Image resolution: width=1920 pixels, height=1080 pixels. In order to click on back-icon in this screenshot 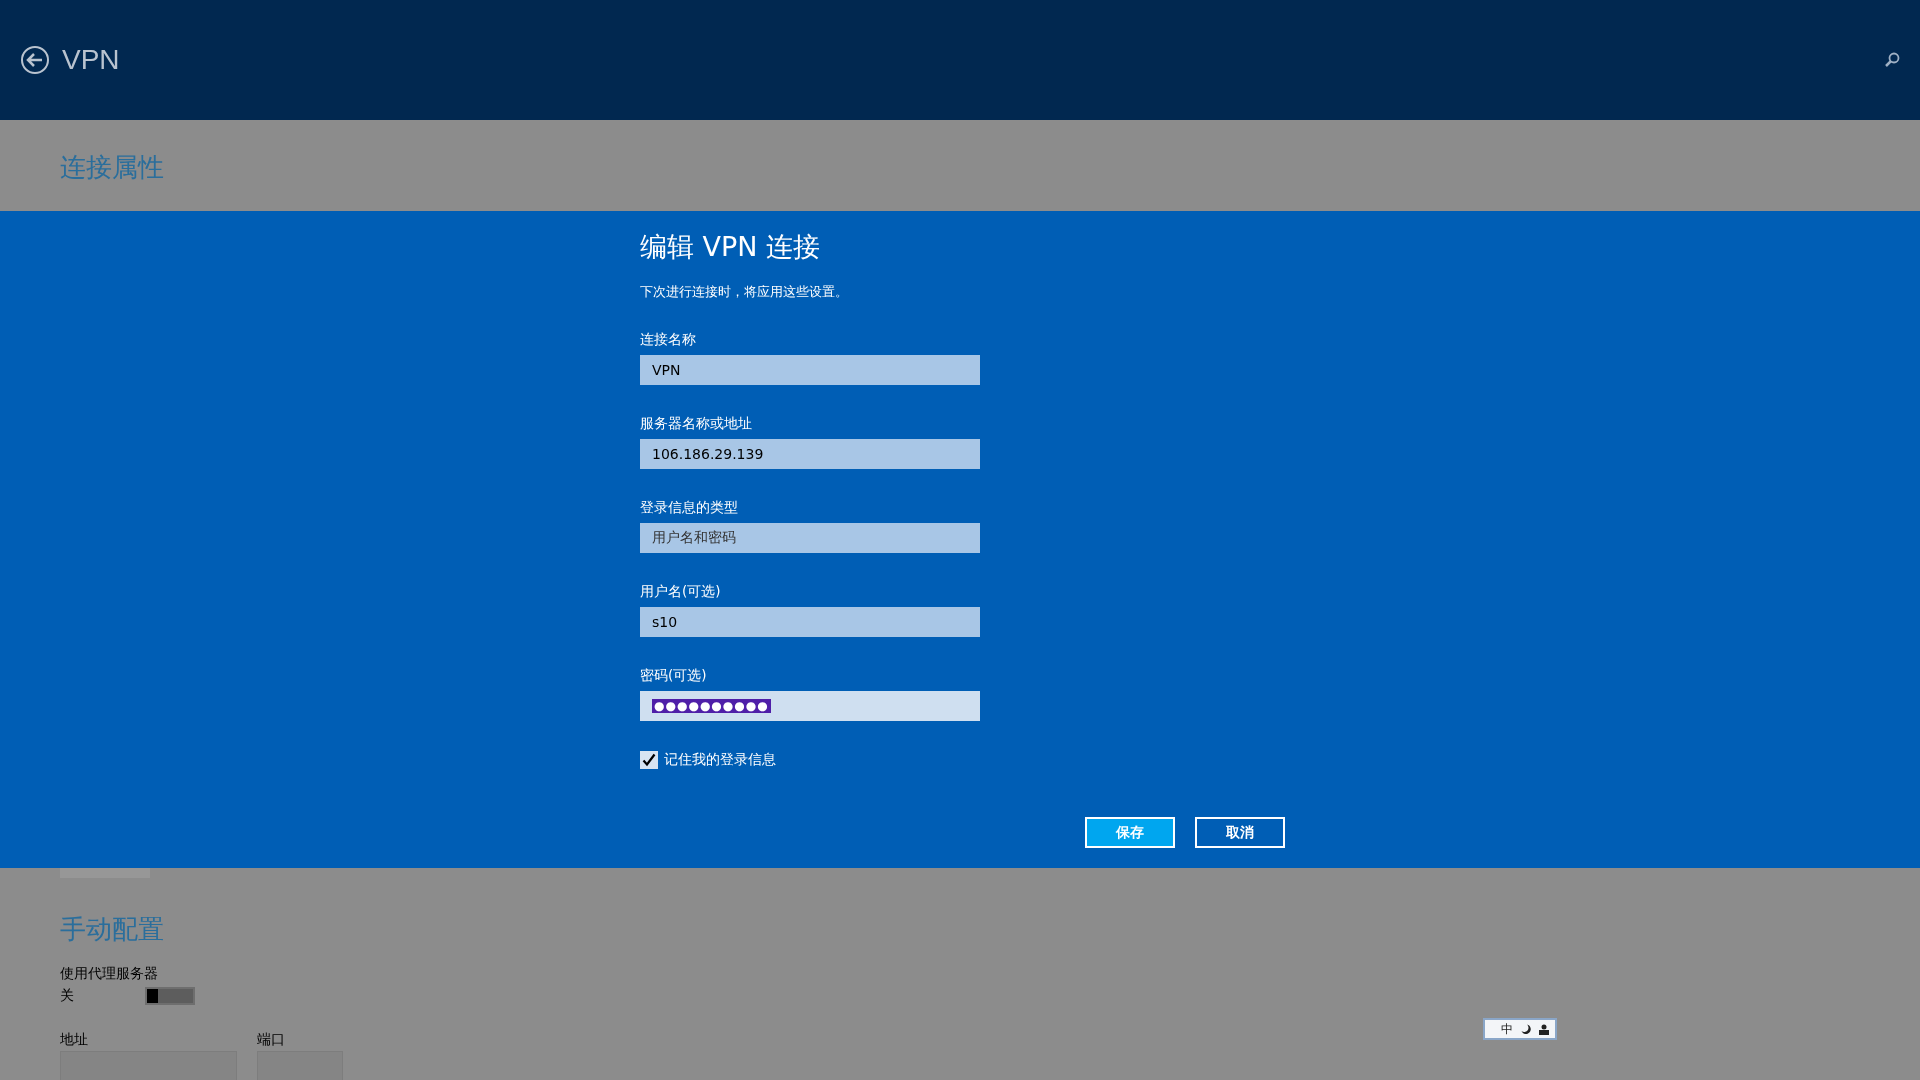, I will do `click(35, 60)`.